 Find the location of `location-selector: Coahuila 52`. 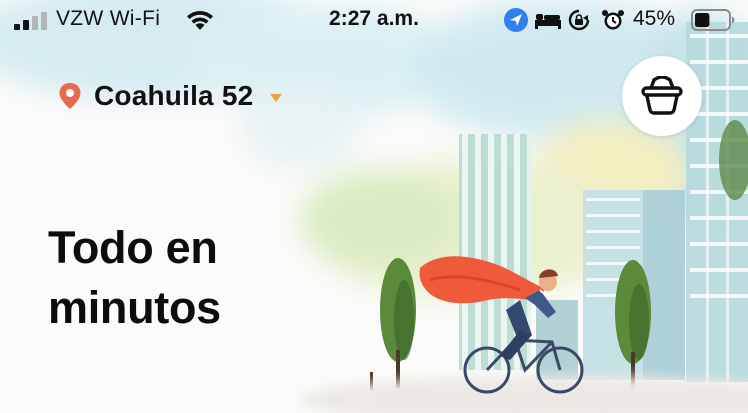

location-selector: Coahuila 52 is located at coordinates (170, 96).